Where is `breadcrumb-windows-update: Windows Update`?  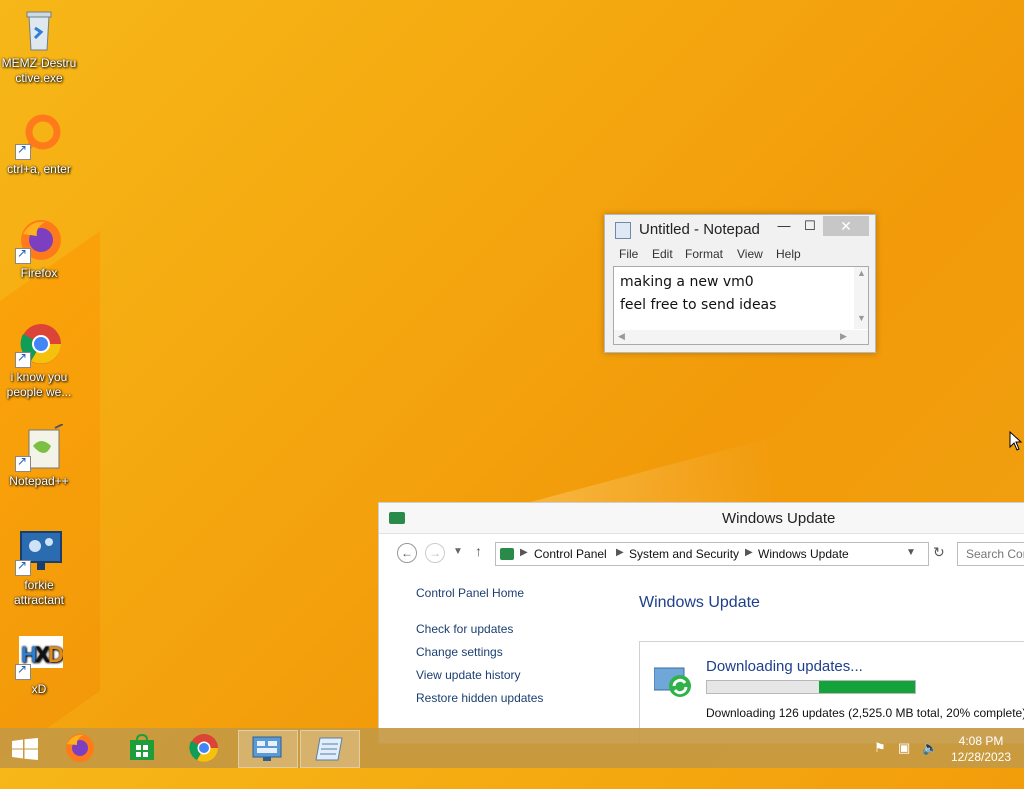 breadcrumb-windows-update: Windows Update is located at coordinates (803, 554).